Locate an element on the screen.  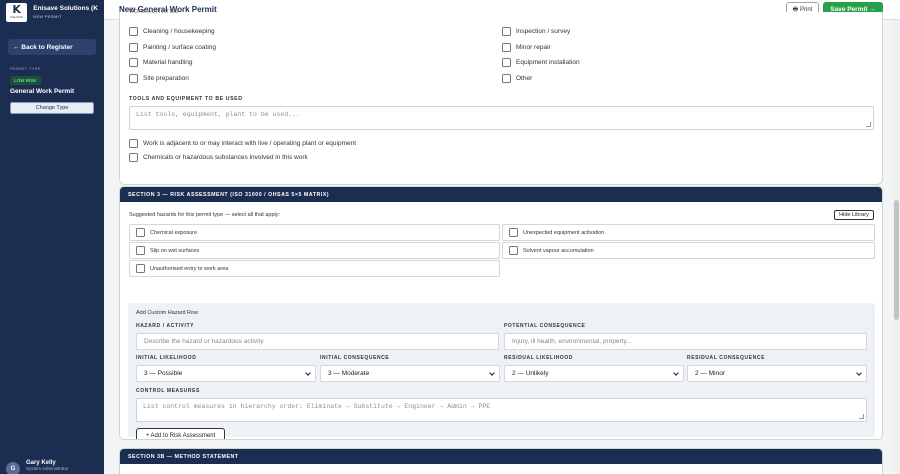
page-scrollbar is located at coordinates (896, 247).